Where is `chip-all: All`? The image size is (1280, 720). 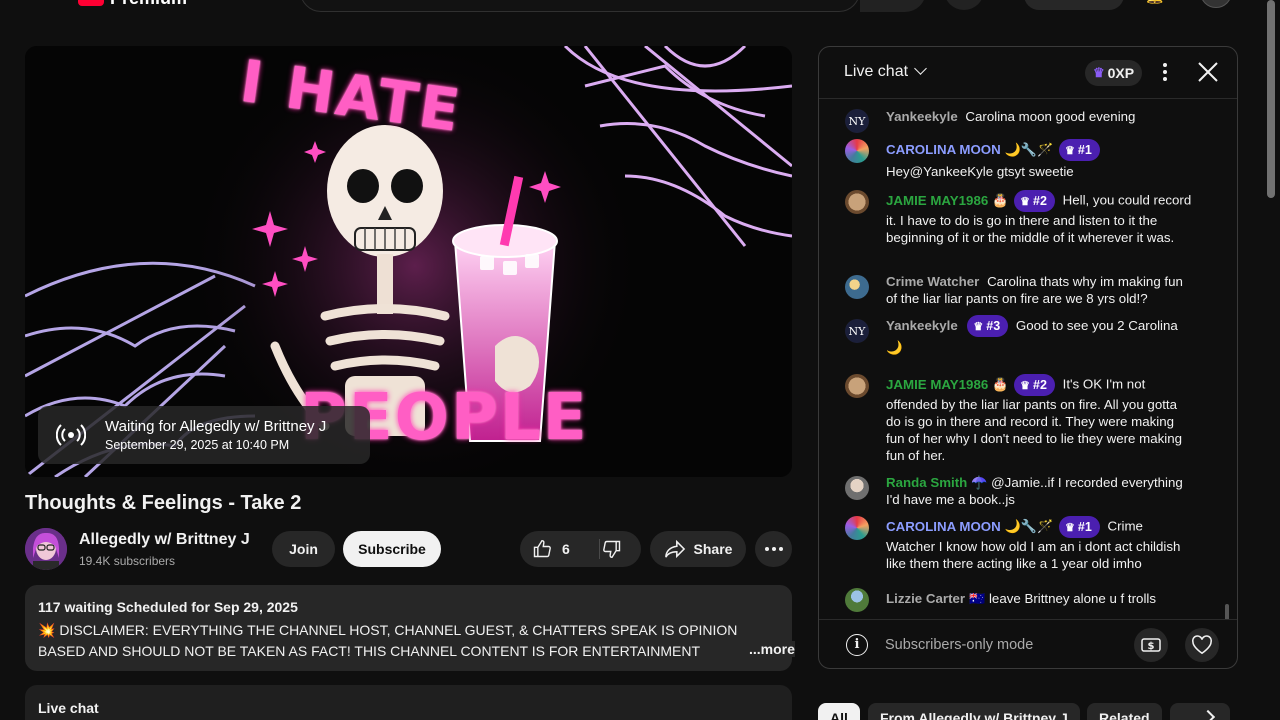 chip-all: All is located at coordinates (839, 711).